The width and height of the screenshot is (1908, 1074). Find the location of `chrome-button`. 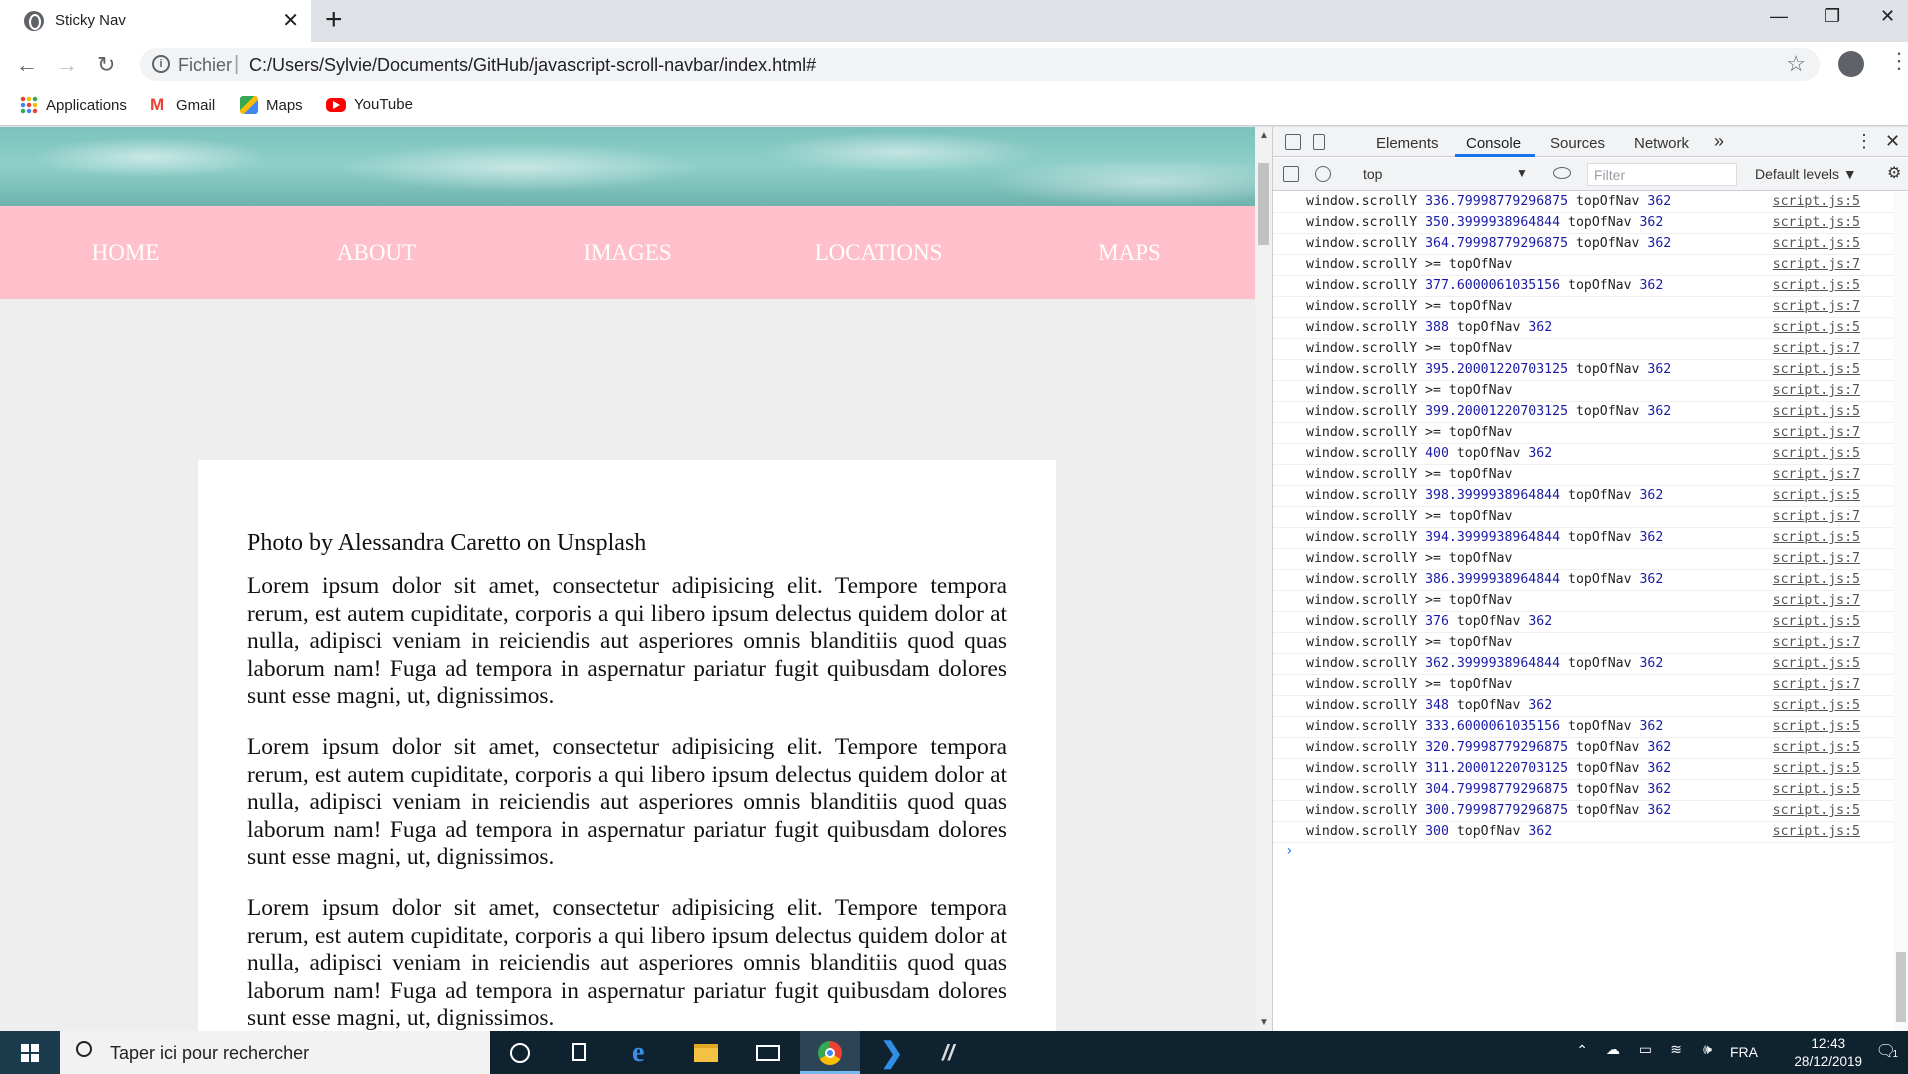

chrome-button is located at coordinates (830, 1052).